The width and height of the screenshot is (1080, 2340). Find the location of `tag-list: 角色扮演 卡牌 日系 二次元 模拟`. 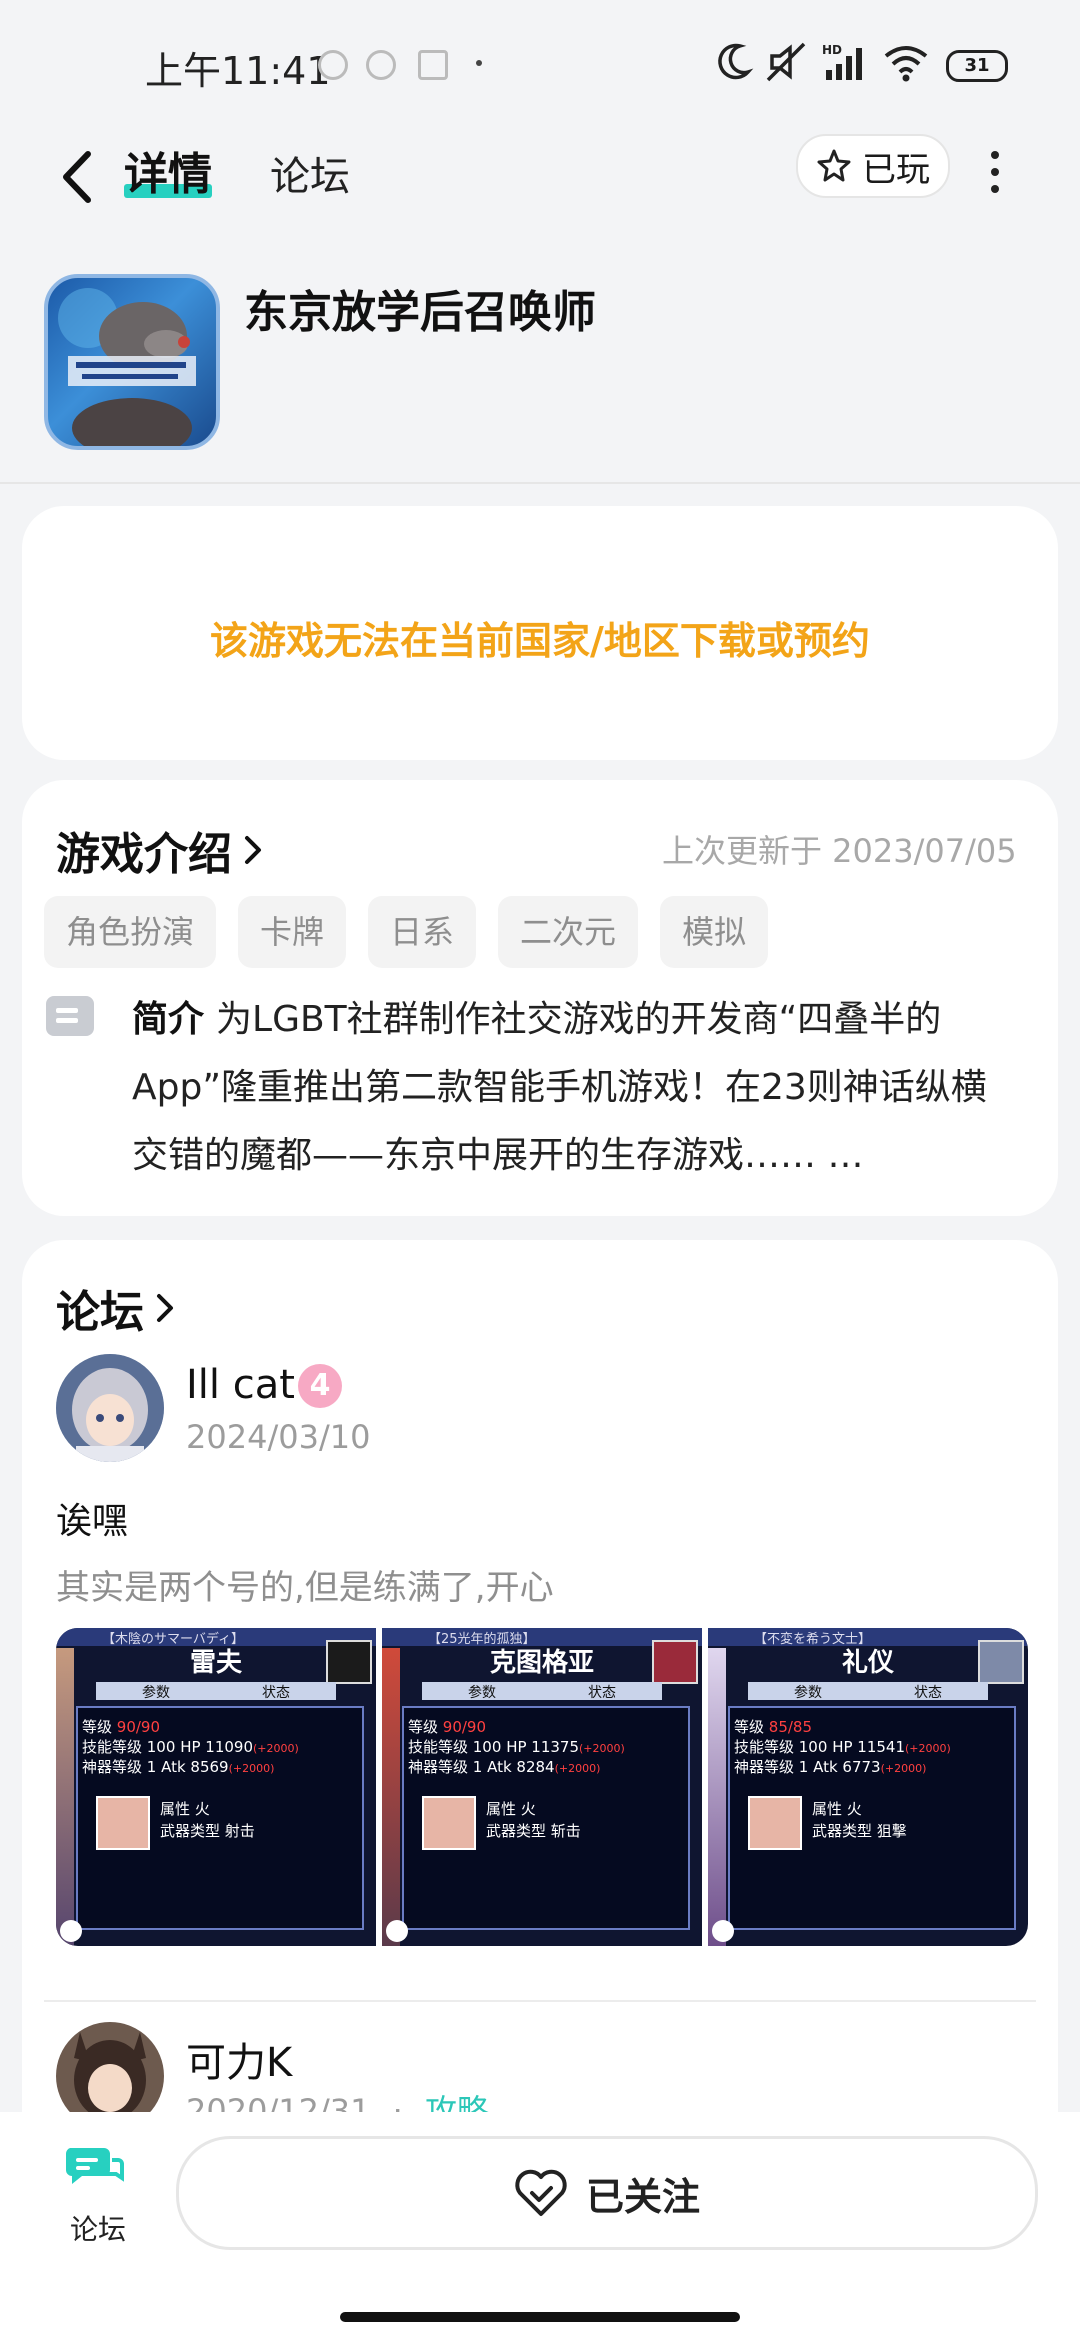

tag-list: 角色扮演 卡牌 日系 二次元 模拟 is located at coordinates (406, 932).